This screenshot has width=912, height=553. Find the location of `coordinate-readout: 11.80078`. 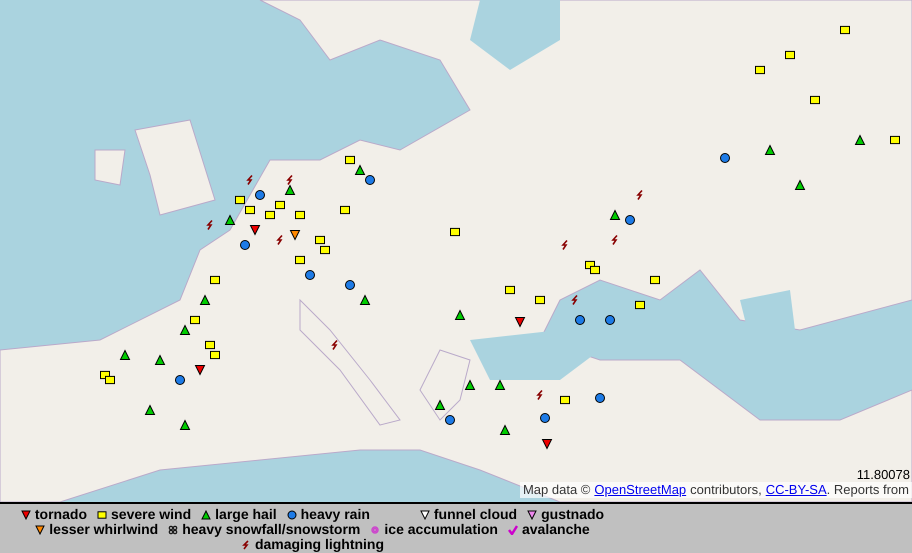

coordinate-readout: 11.80078 is located at coordinates (883, 474).